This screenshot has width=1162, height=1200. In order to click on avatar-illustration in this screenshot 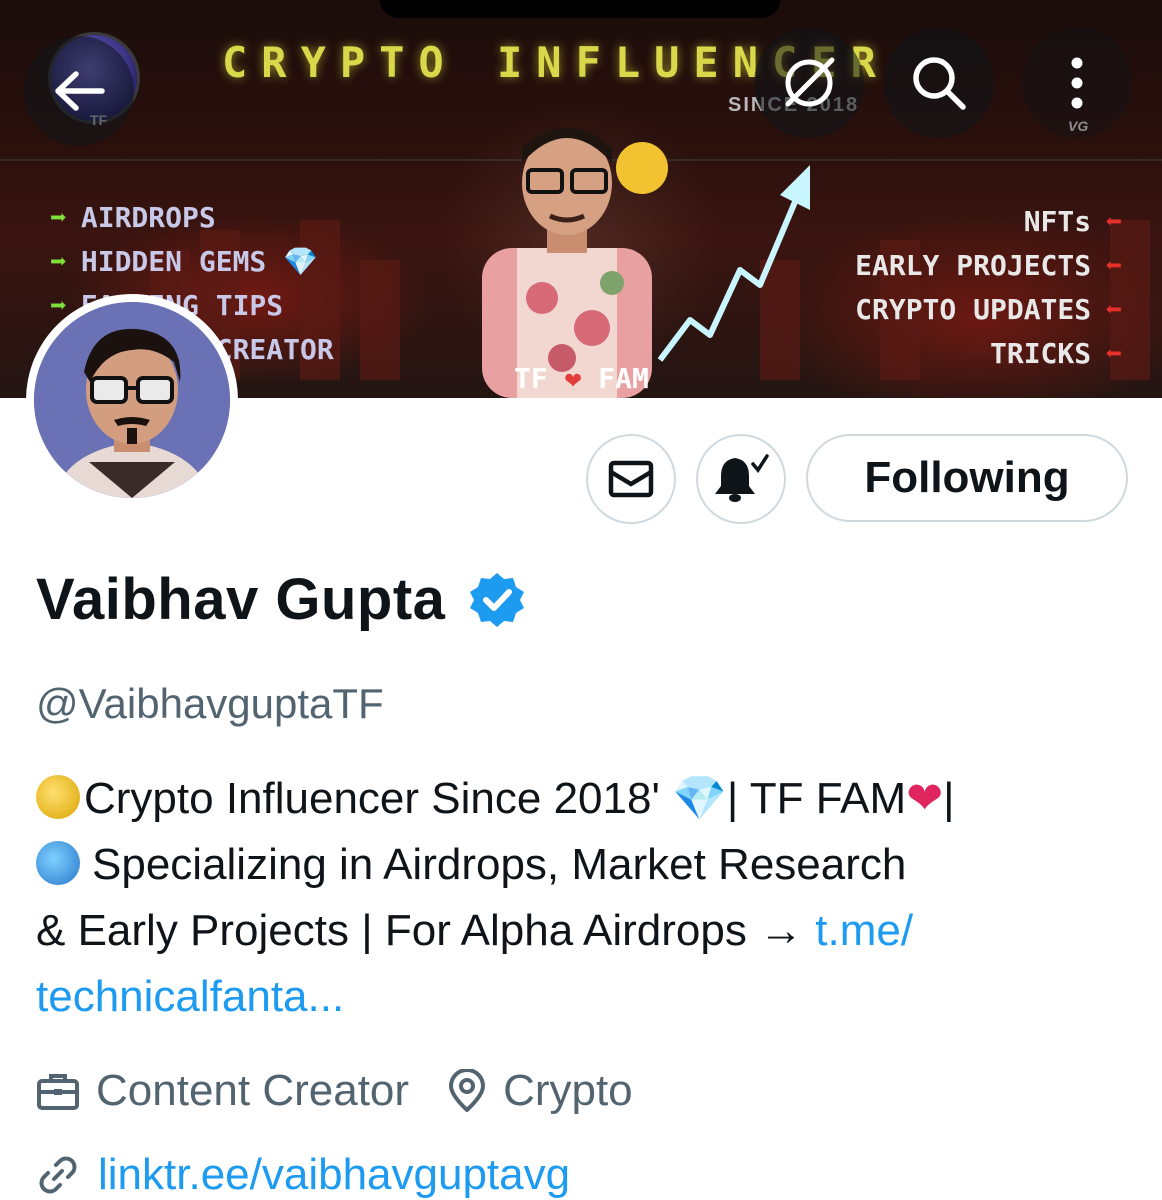, I will do `click(132, 400)`.